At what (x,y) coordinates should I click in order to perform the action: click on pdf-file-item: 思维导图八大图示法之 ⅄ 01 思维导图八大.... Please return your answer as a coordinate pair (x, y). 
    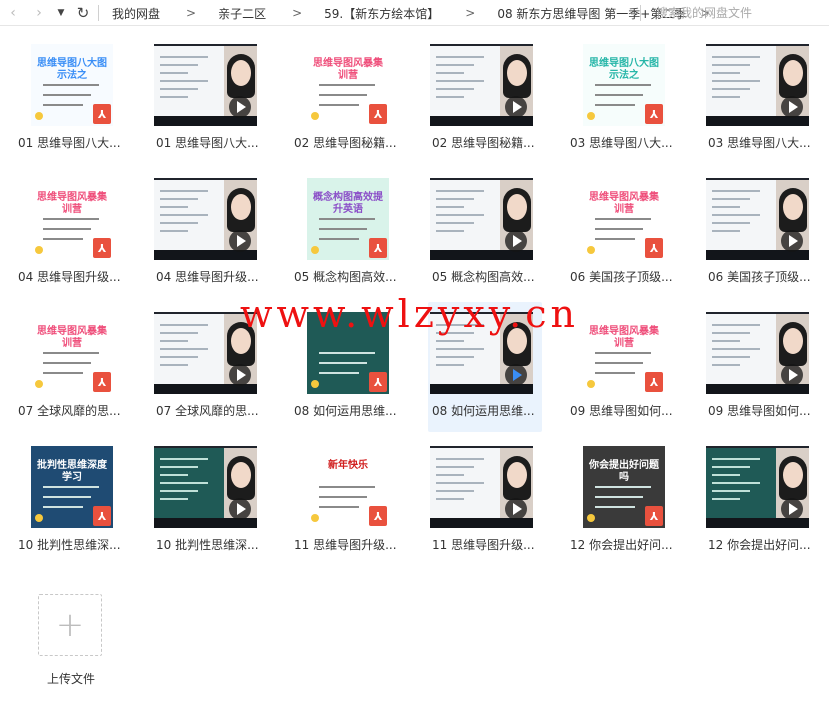
    Looking at the image, I should click on (71, 99).